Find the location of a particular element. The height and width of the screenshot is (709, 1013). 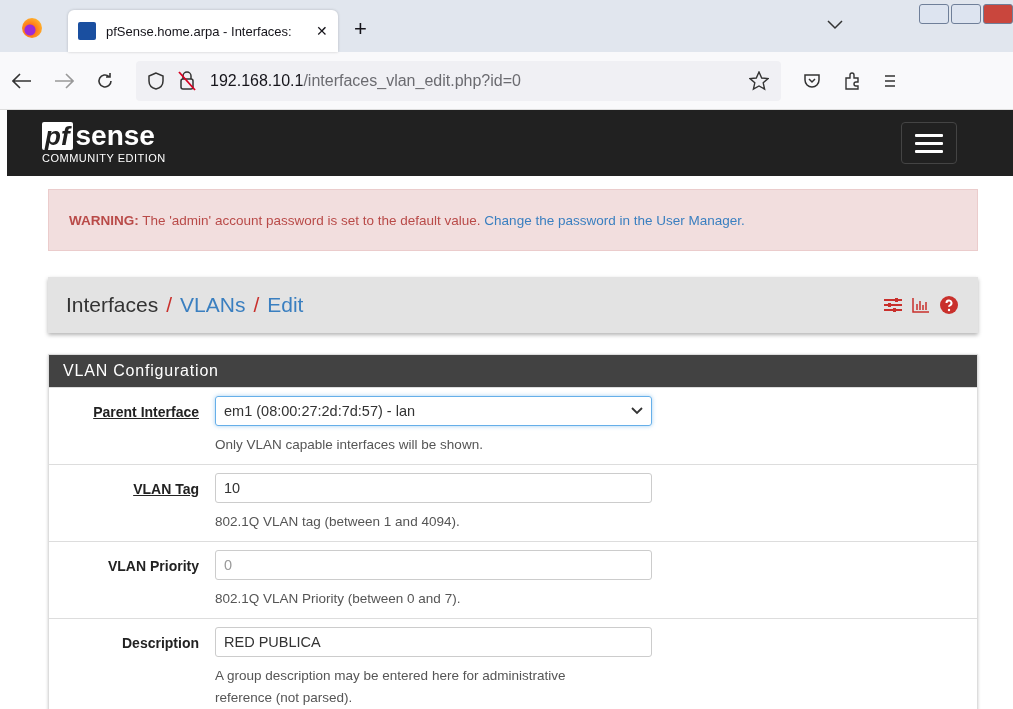

field-label: Parent Interface is located at coordinates (146, 412).